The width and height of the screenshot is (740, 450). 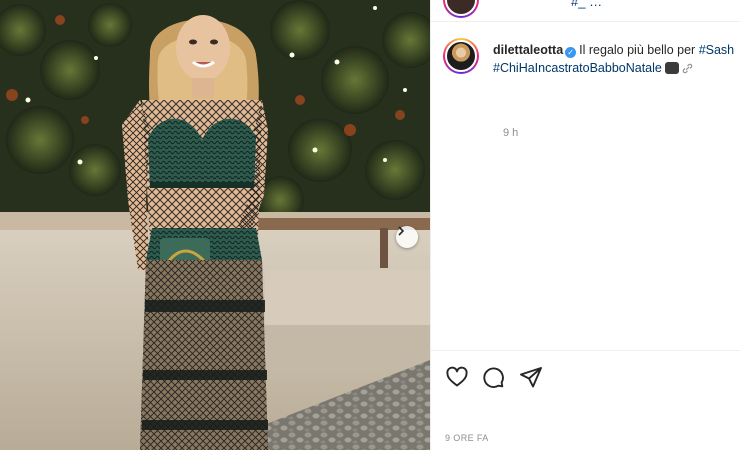 I want to click on link-icon, so click(x=687, y=68).